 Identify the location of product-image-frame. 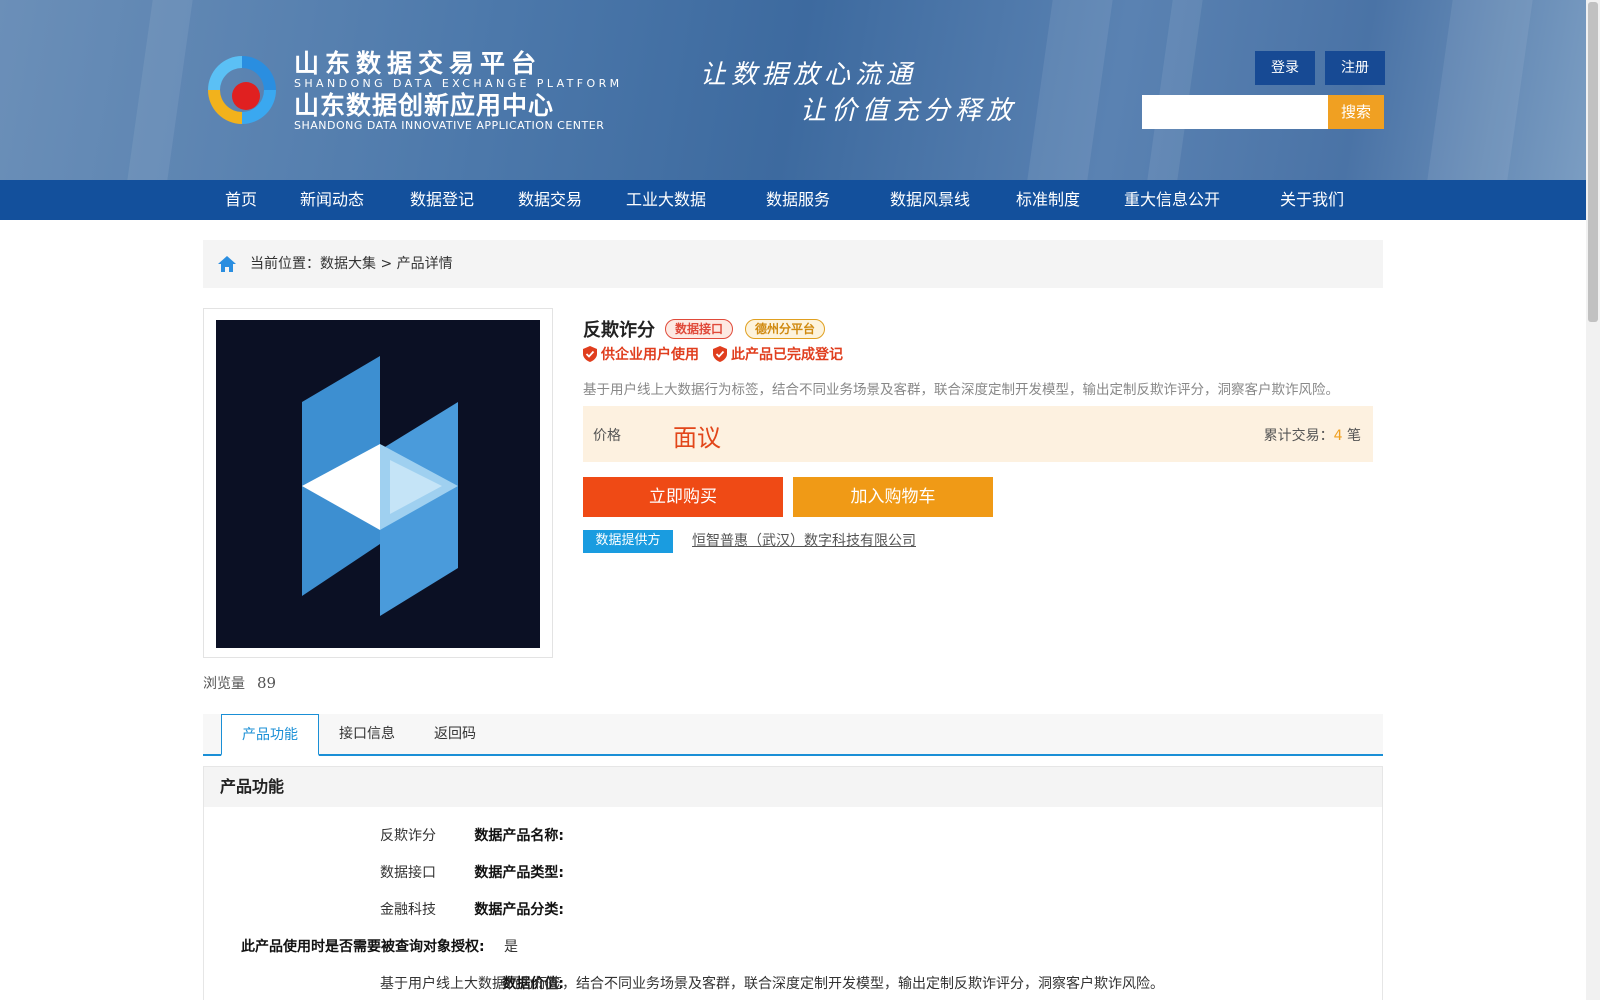
(378, 483).